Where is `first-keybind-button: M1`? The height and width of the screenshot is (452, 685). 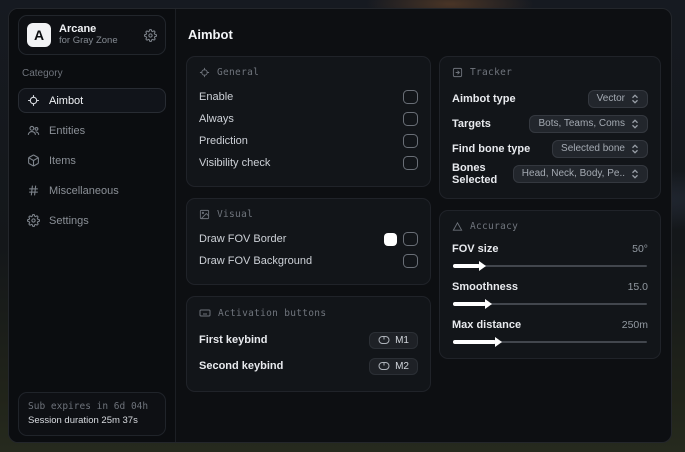 first-keybind-button: M1 is located at coordinates (393, 340).